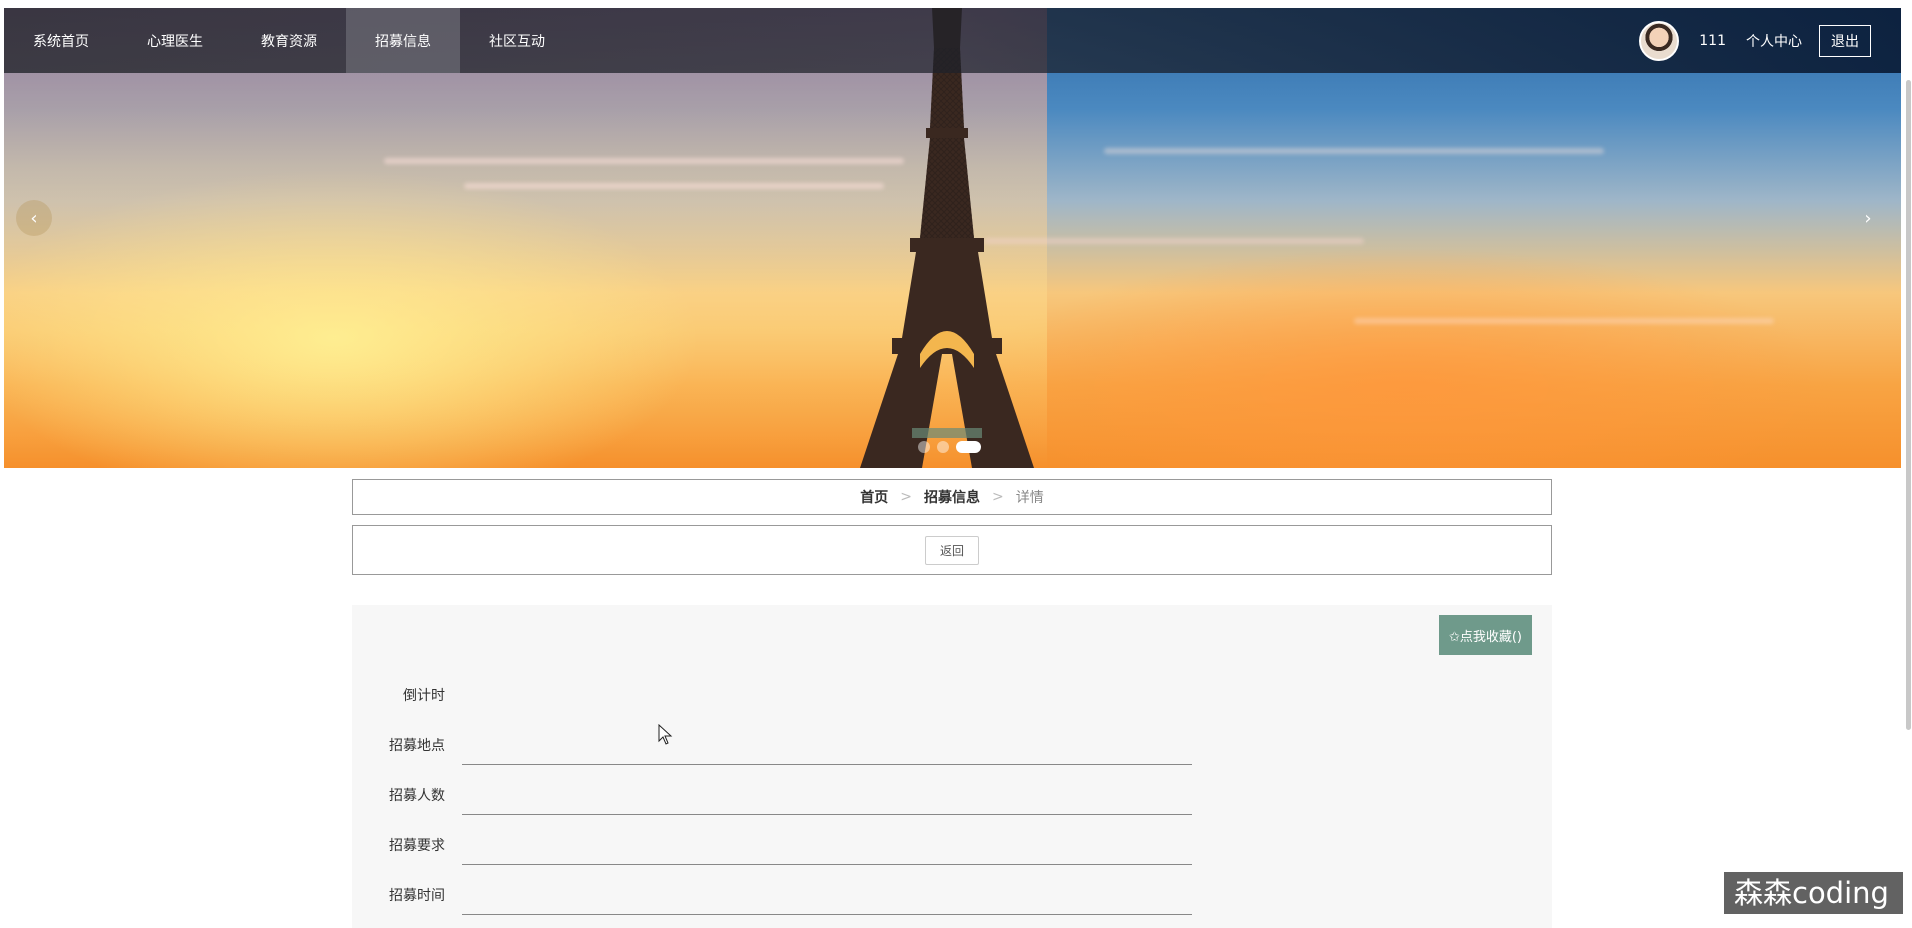  I want to click on detail-row-count: 招募人数, so click(777, 795).